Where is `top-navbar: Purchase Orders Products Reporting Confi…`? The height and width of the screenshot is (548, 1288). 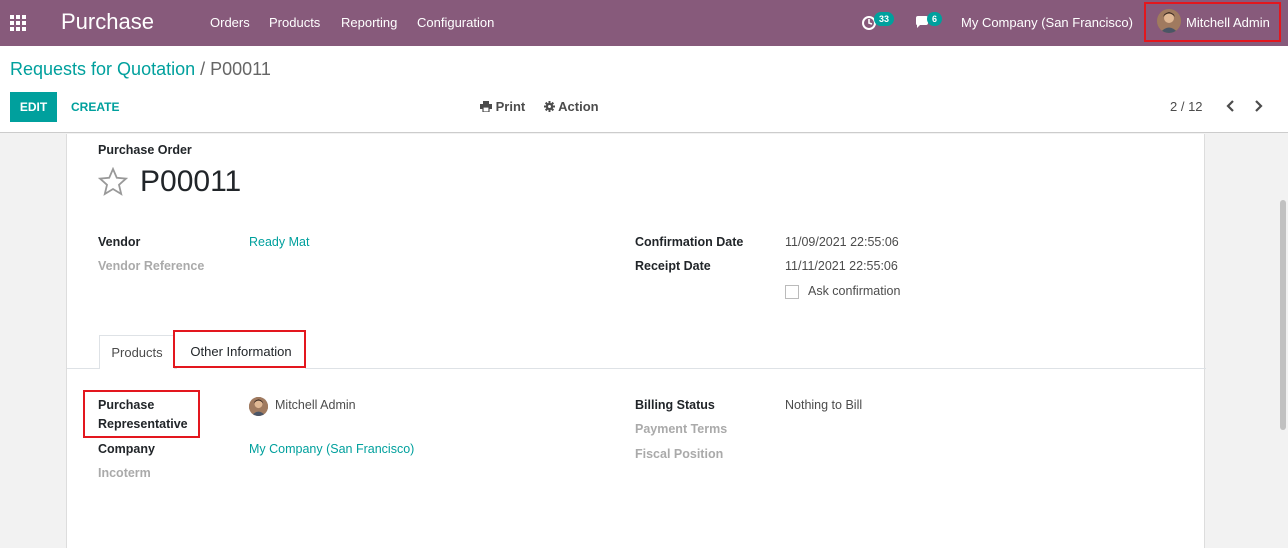 top-navbar: Purchase Orders Products Reporting Confi… is located at coordinates (644, 23).